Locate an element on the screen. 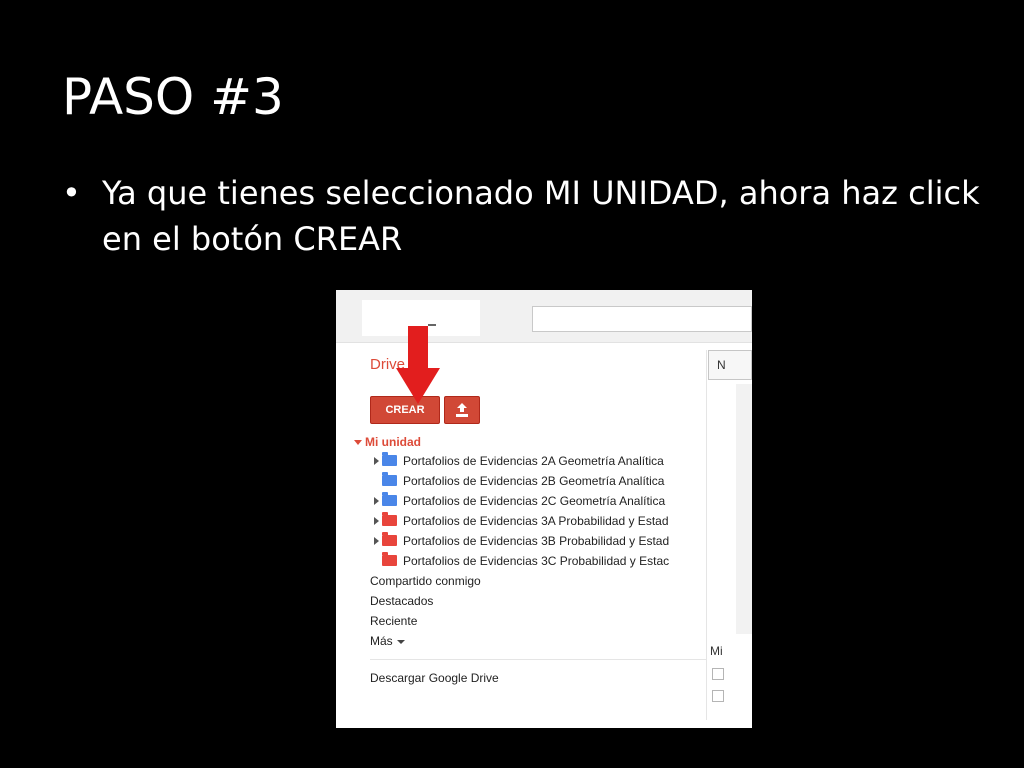 This screenshot has width=1024, height=768. list-header-partial: Mi is located at coordinates (716, 651).